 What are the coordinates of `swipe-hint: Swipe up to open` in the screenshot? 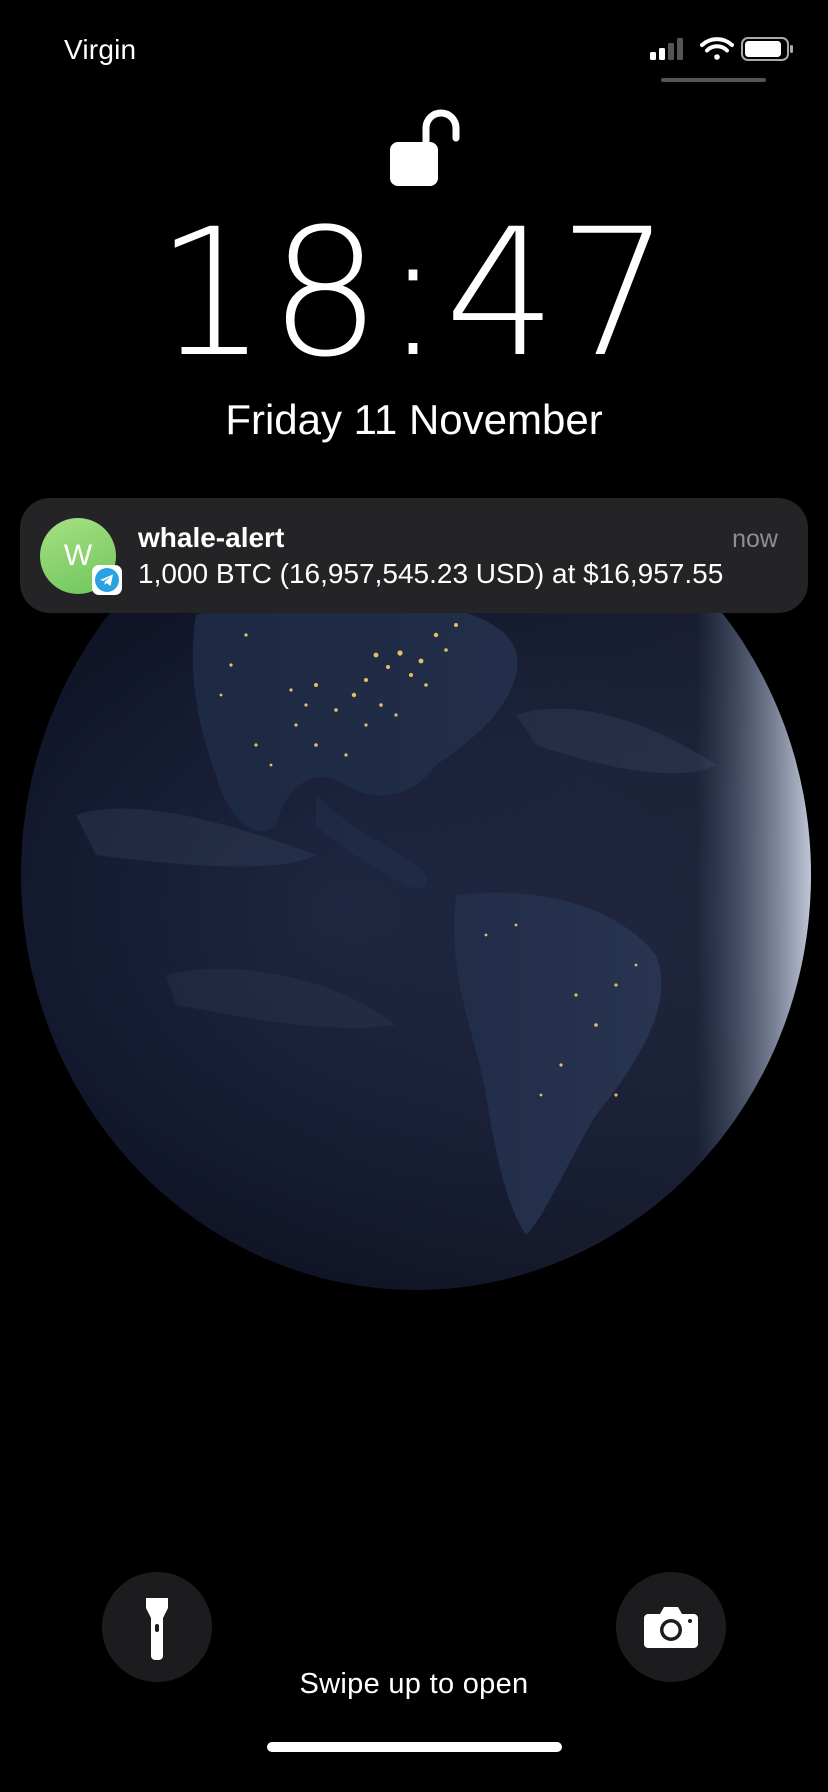 It's located at (414, 1684).